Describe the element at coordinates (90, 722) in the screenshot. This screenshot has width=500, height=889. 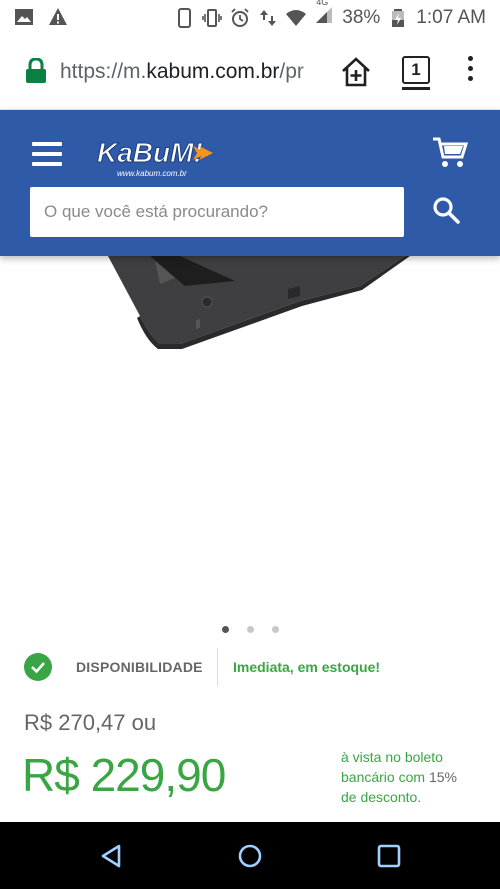
I see `old-price: R$ 270,47 ou` at that location.